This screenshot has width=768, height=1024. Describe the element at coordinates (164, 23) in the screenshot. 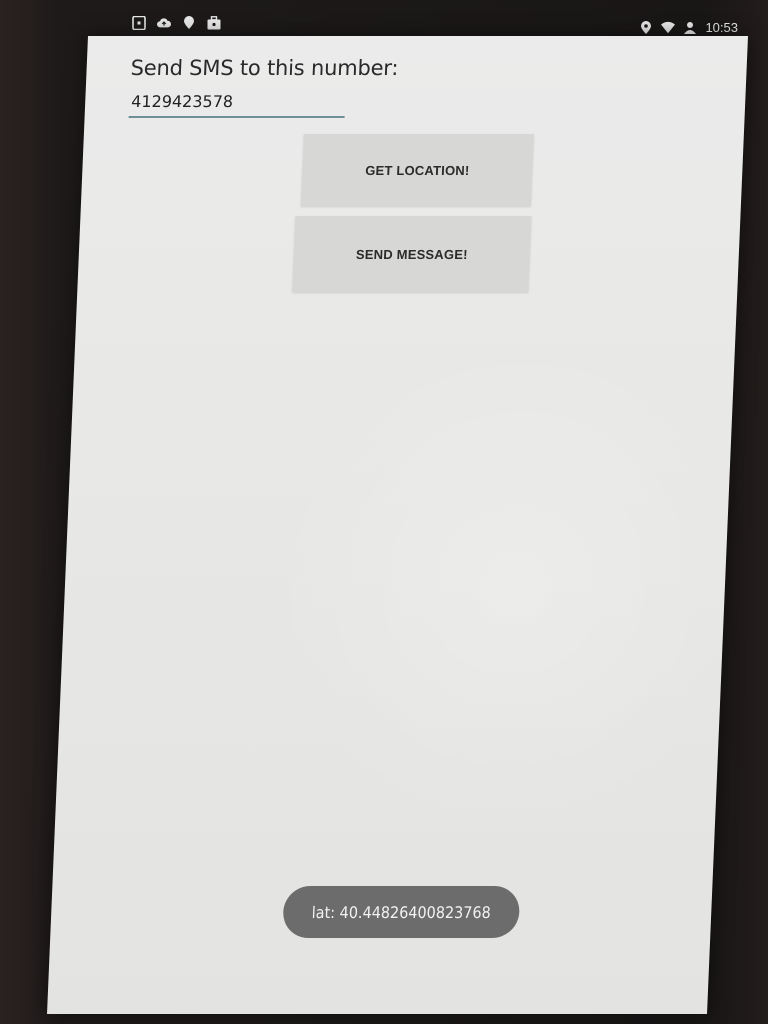

I see `cloud-upload-icon` at that location.